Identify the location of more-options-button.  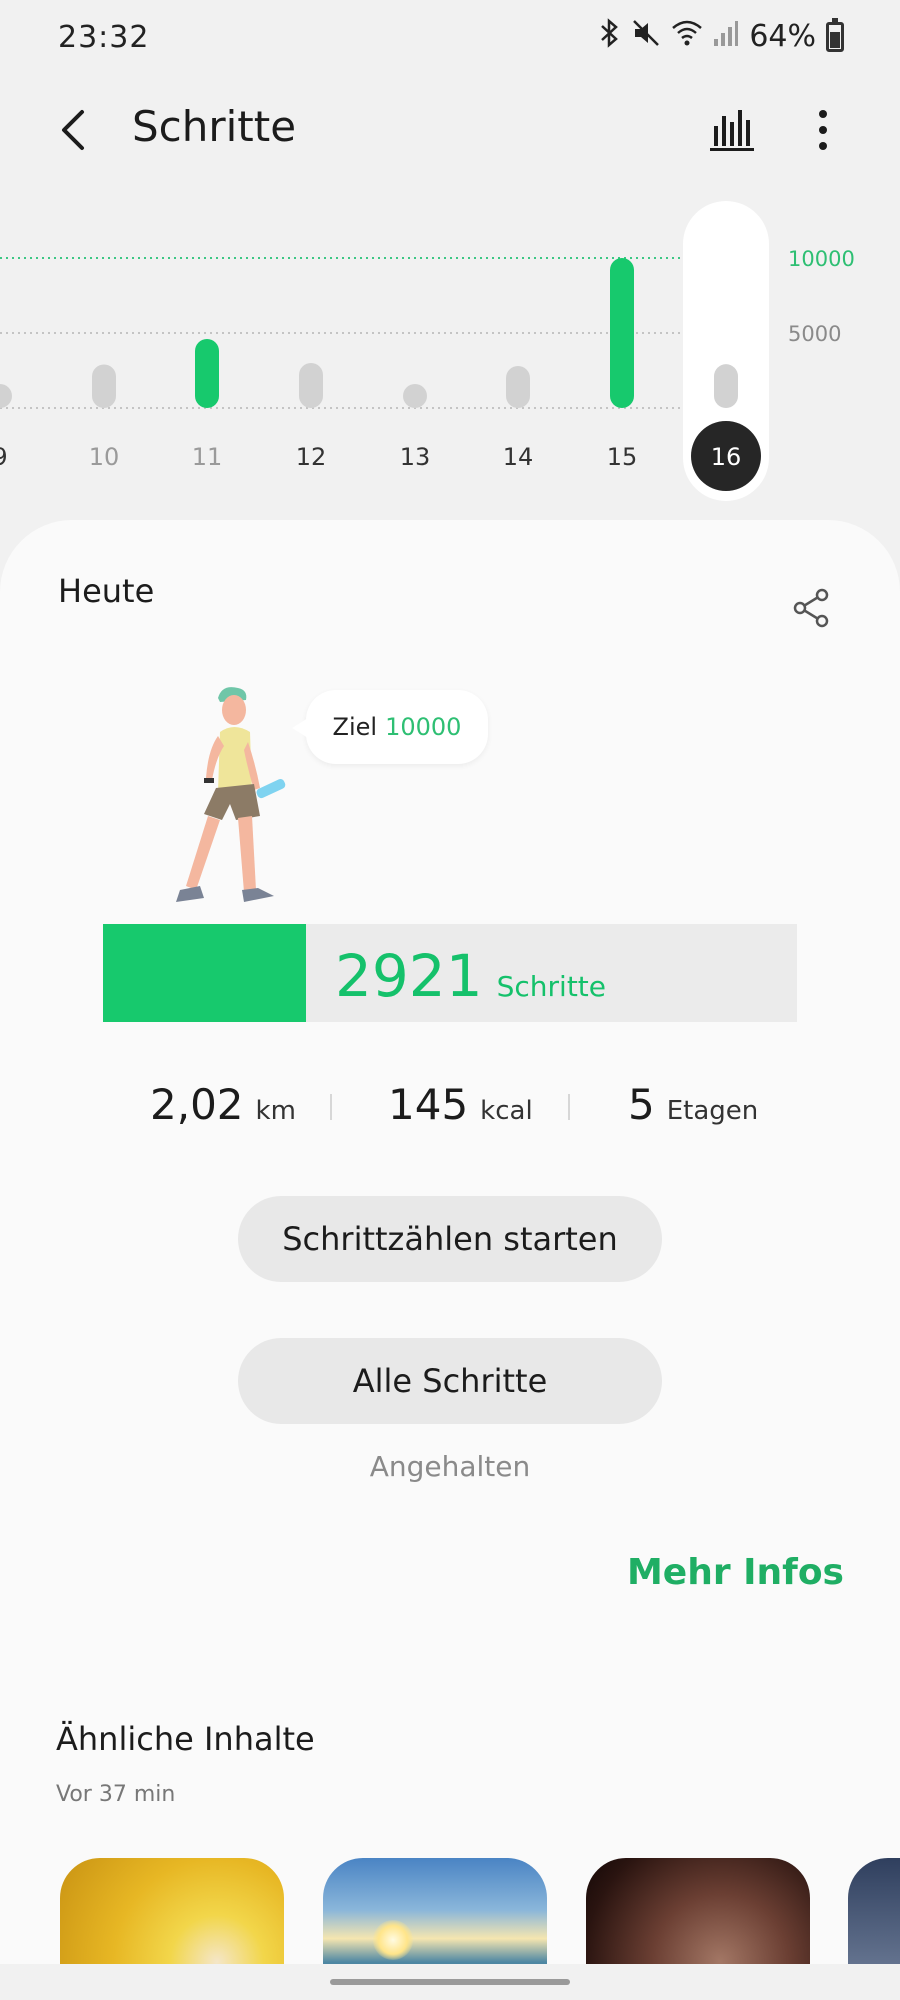
(823, 130).